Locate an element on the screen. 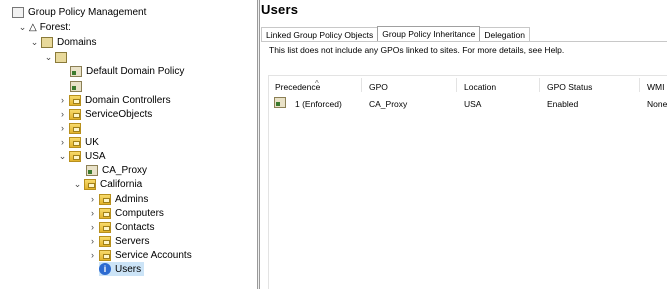  tree-users: i Users is located at coordinates (122, 269).